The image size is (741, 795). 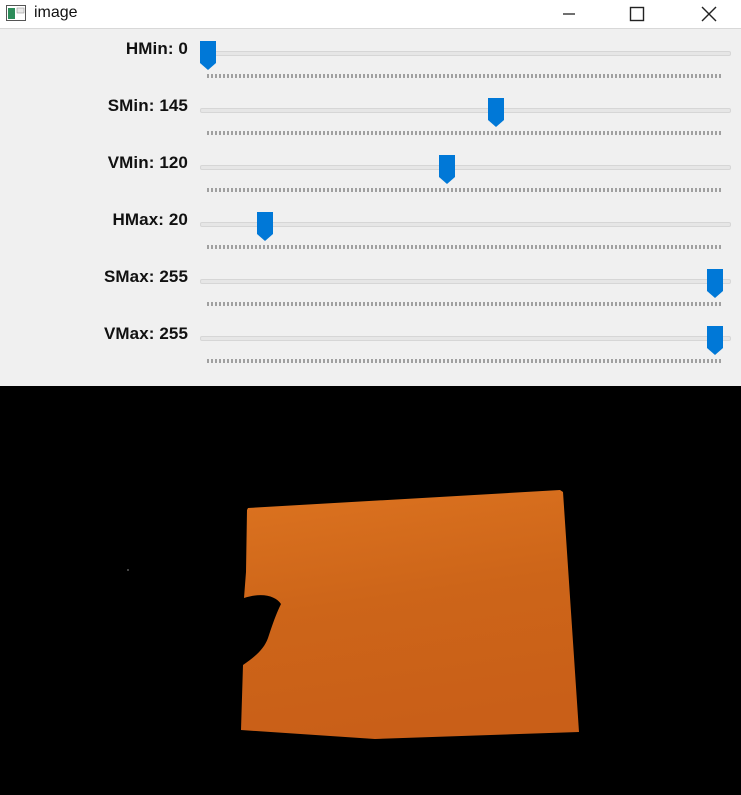 I want to click on trackbar-vmin: VMin: 120, so click(x=370, y=177).